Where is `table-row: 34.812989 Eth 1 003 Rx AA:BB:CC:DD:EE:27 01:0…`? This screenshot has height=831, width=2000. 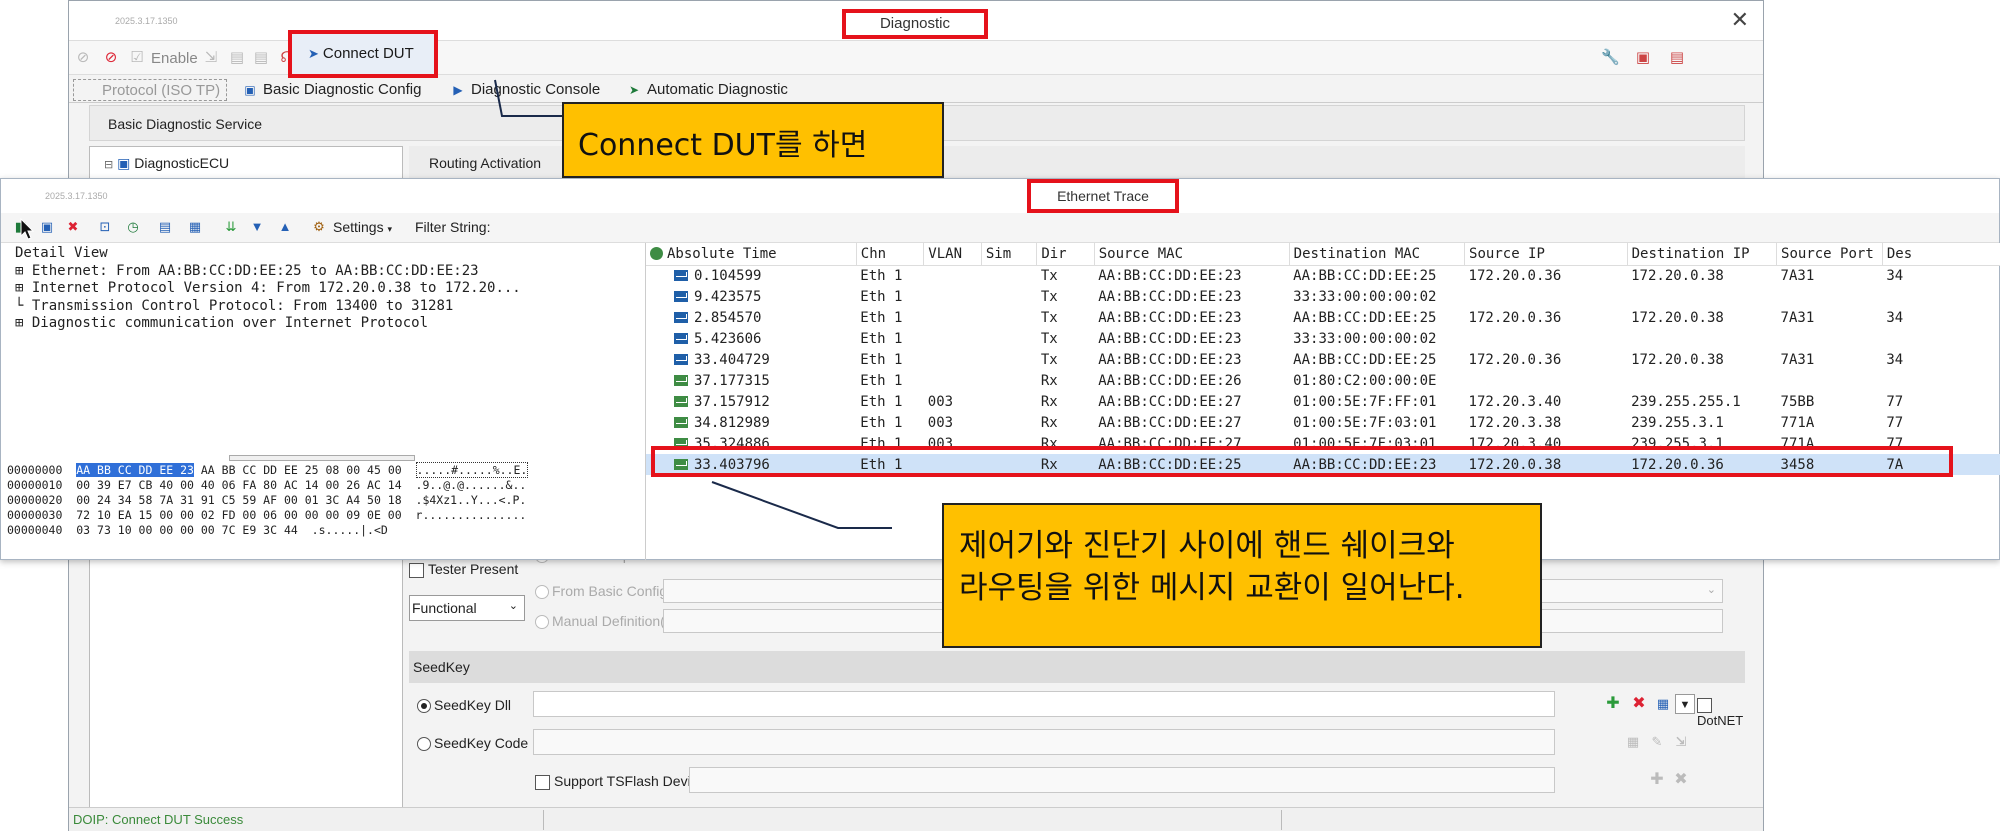
table-row: 34.812989 Eth 1 003 Rx AA:BB:CC:DD:EE:27 01:0… is located at coordinates (1323, 422).